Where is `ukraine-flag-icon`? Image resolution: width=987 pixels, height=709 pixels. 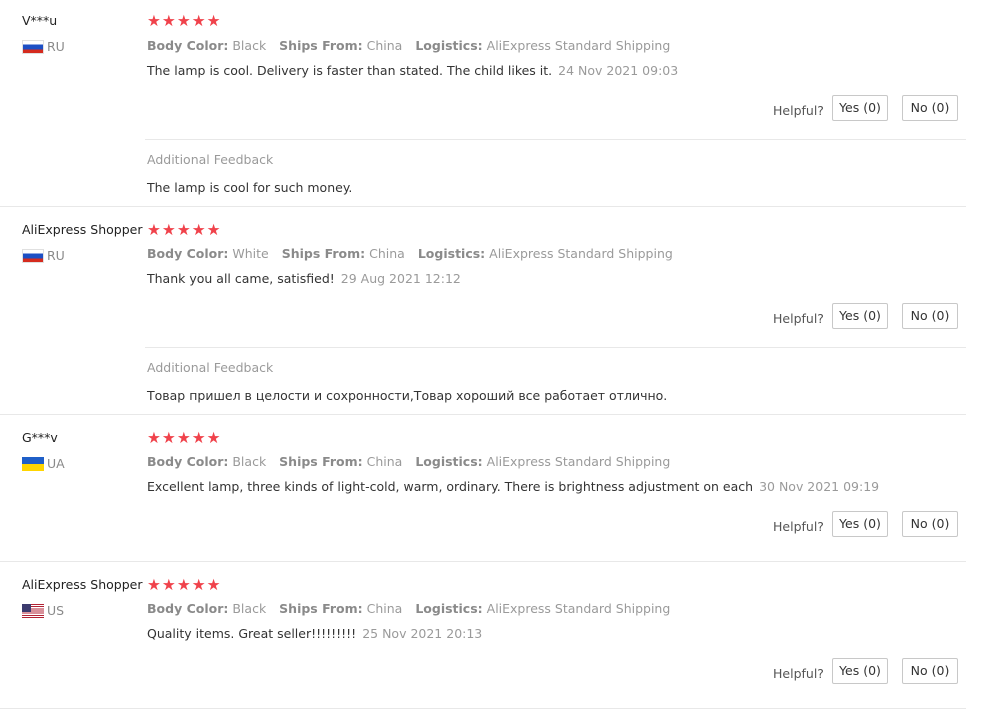
ukraine-flag-icon is located at coordinates (33, 464).